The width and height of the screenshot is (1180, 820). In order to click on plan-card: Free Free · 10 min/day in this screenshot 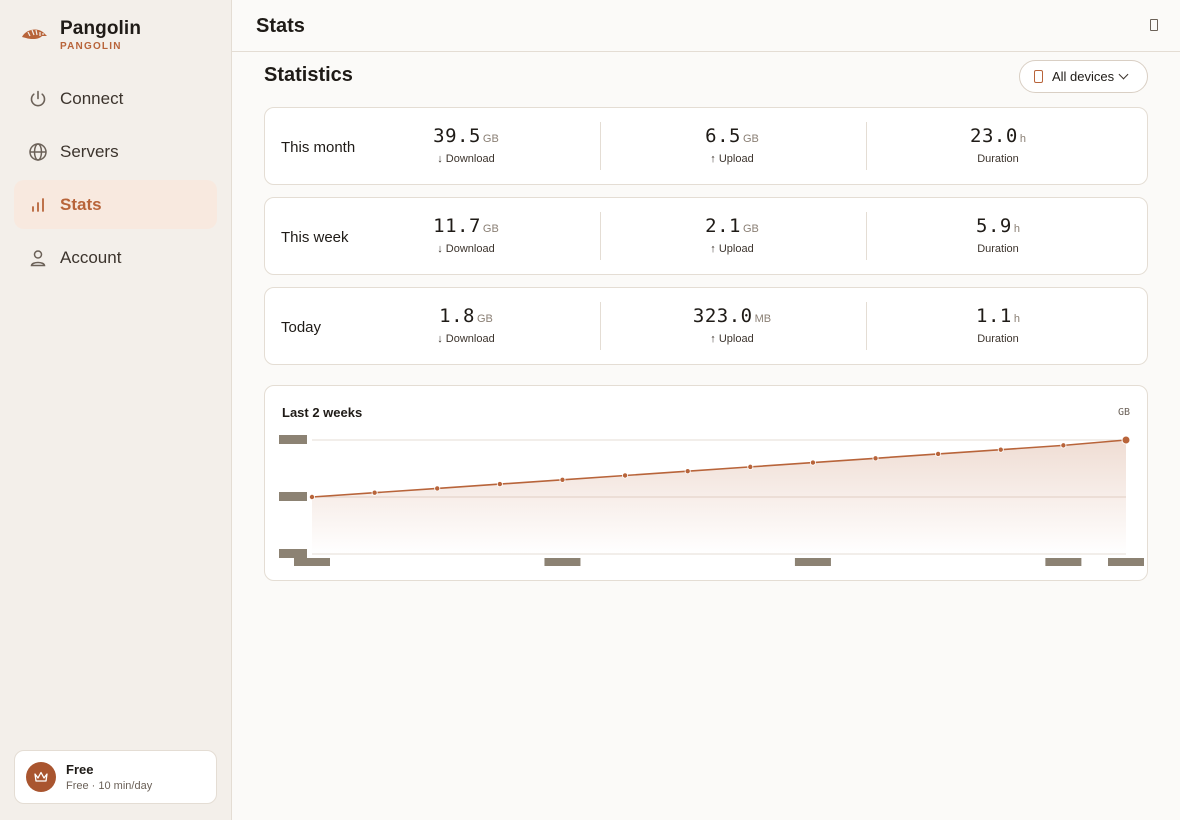, I will do `click(115, 777)`.